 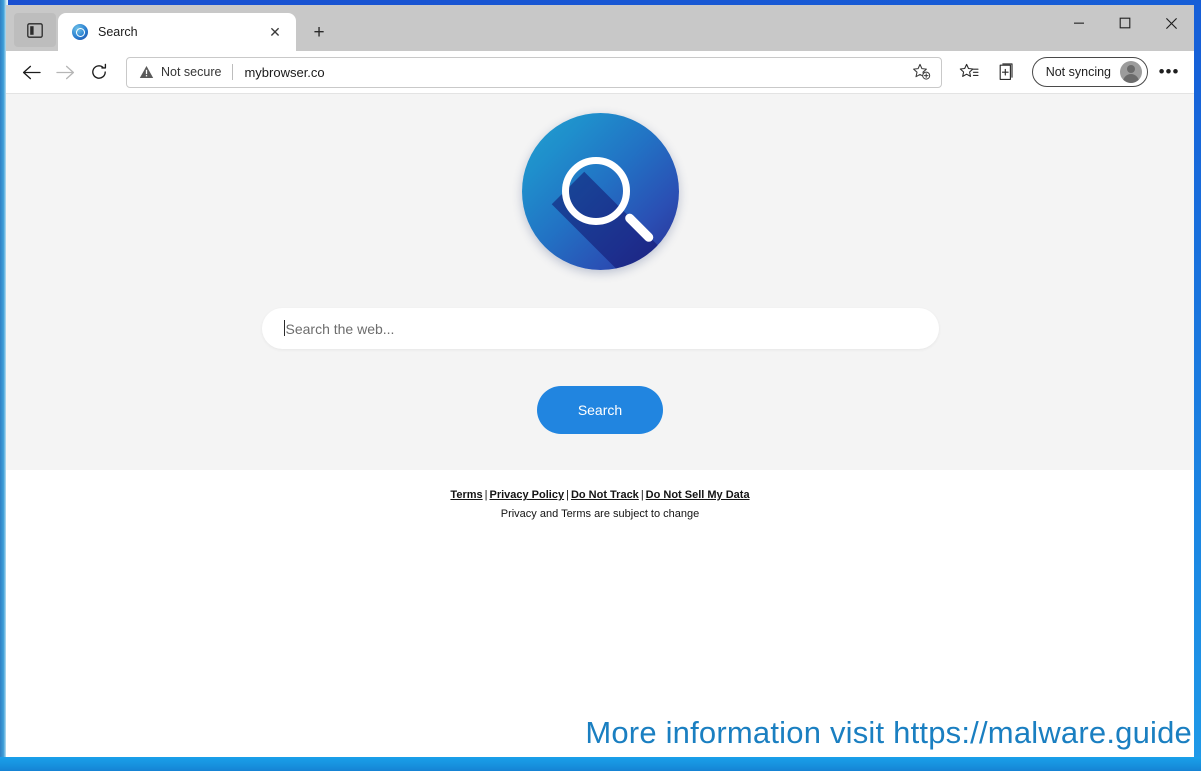 I want to click on browser-tab: Search ✕, so click(x=177, y=32).